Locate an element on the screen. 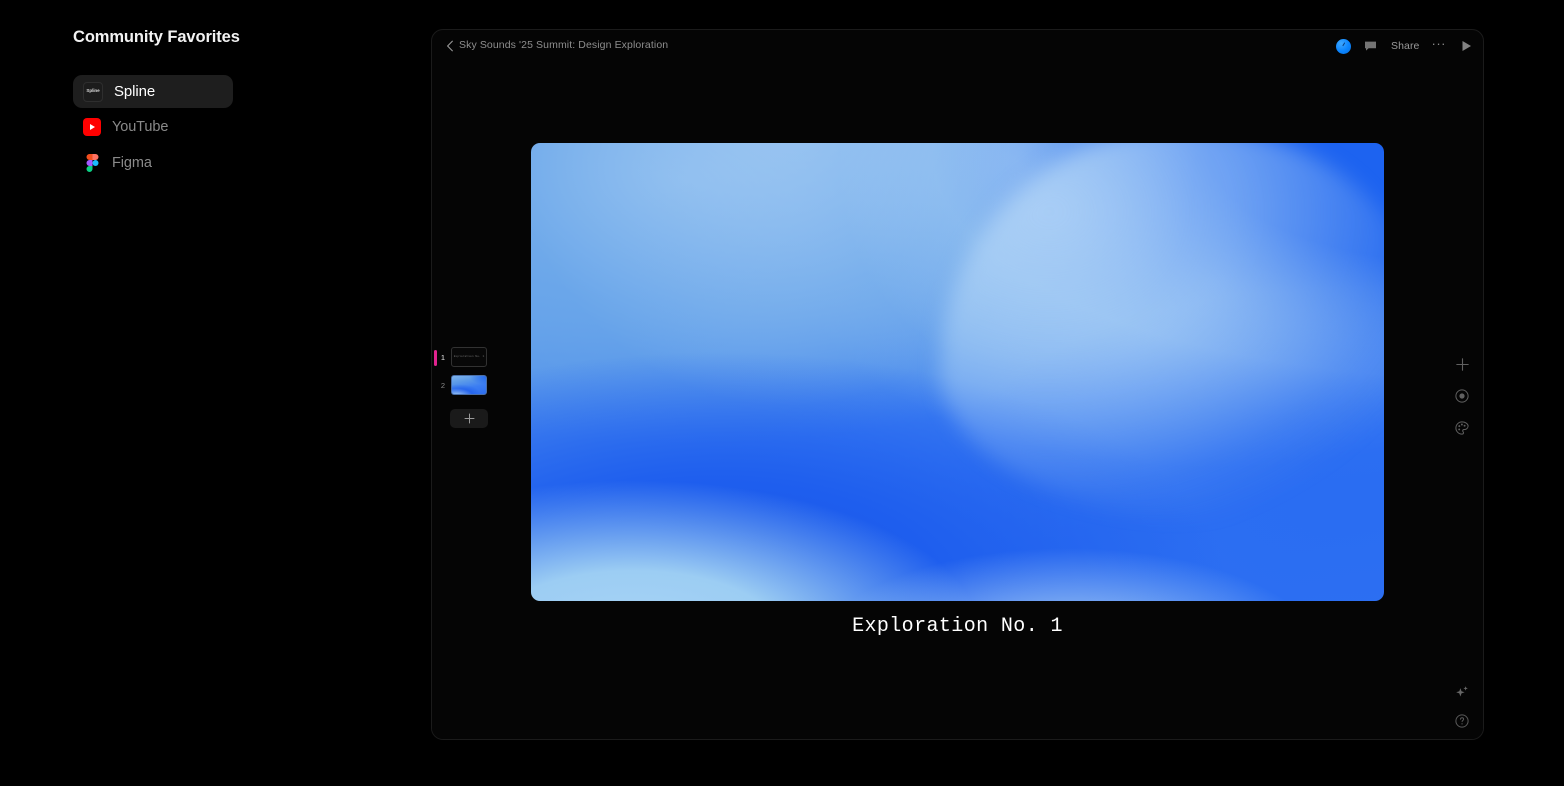  ai-assist-button is located at coordinates (1462, 692).